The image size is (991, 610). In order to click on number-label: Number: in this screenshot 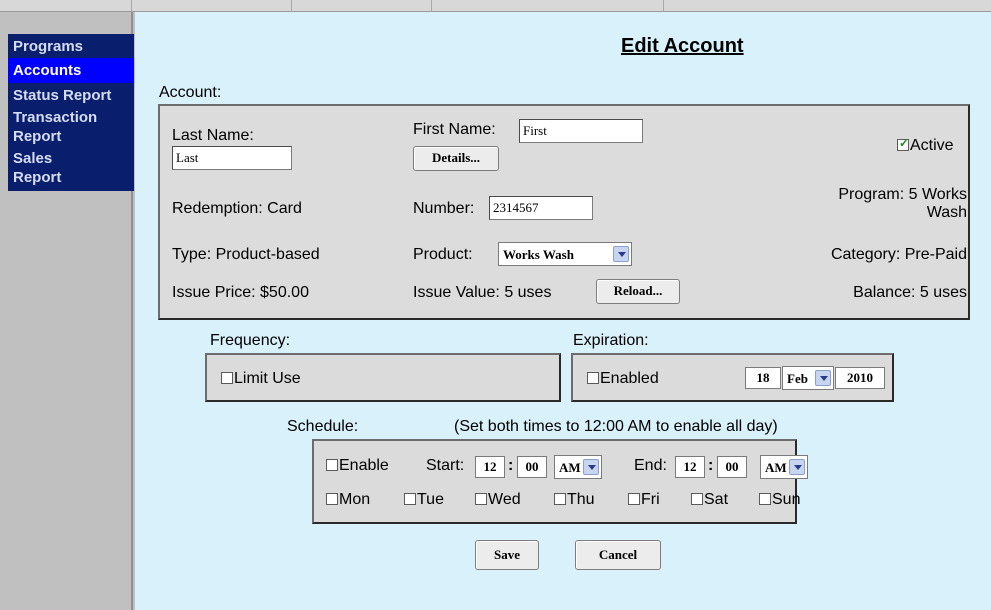, I will do `click(444, 208)`.